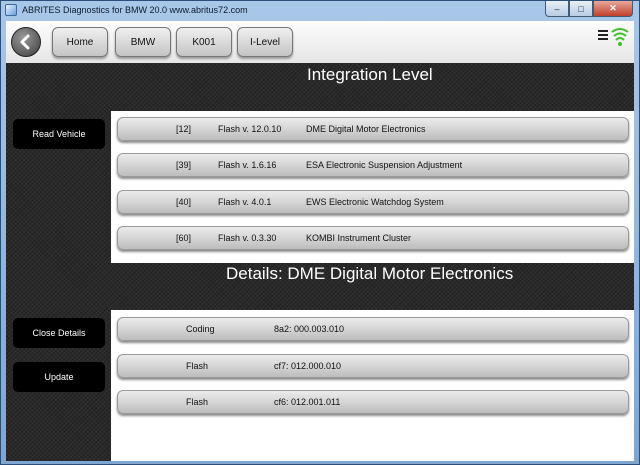 This screenshot has height=465, width=640. I want to click on detail-row: Flash cf6: 012.001.011, so click(373, 402).